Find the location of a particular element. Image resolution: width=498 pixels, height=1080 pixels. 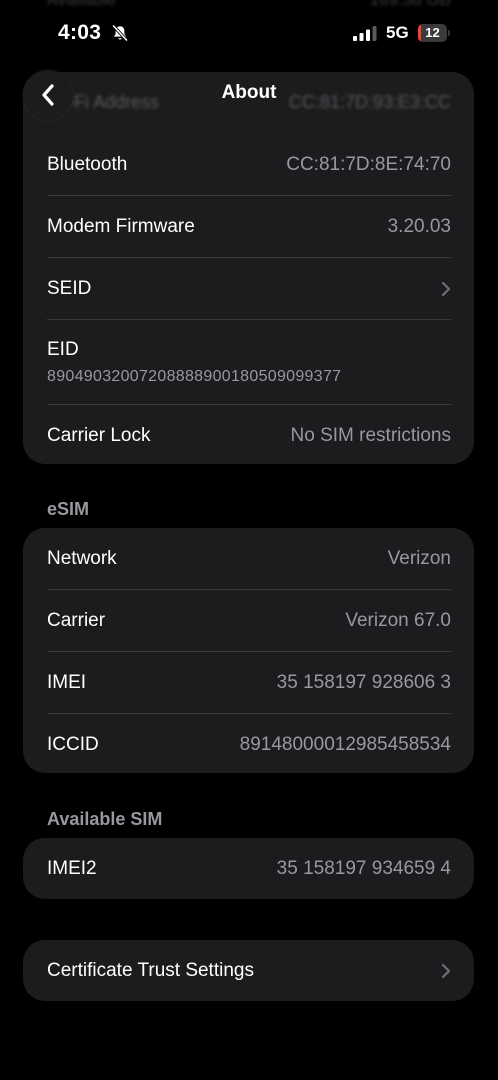

page-title: About is located at coordinates (249, 92).